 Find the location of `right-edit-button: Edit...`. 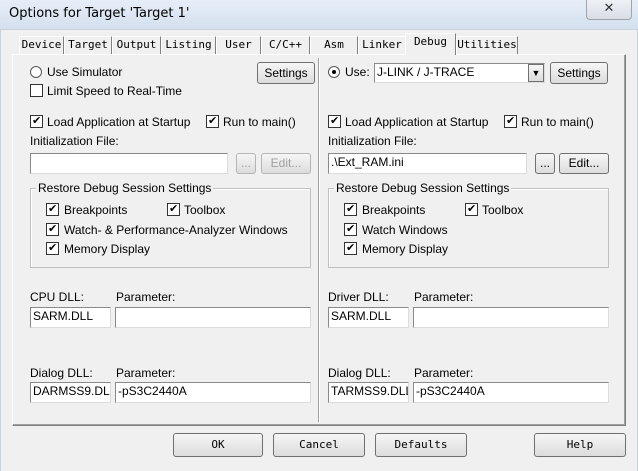

right-edit-button: Edit... is located at coordinates (584, 163).